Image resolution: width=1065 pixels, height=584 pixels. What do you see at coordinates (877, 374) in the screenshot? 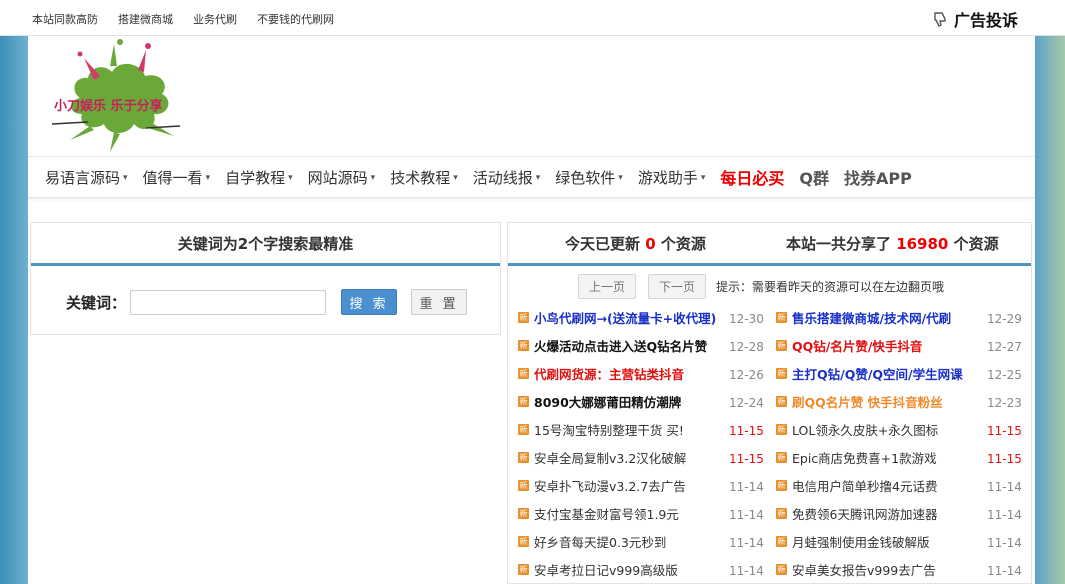
I see `resource-title: 主打Q钻/Q赞/Q空间/学生网课` at bounding box center [877, 374].